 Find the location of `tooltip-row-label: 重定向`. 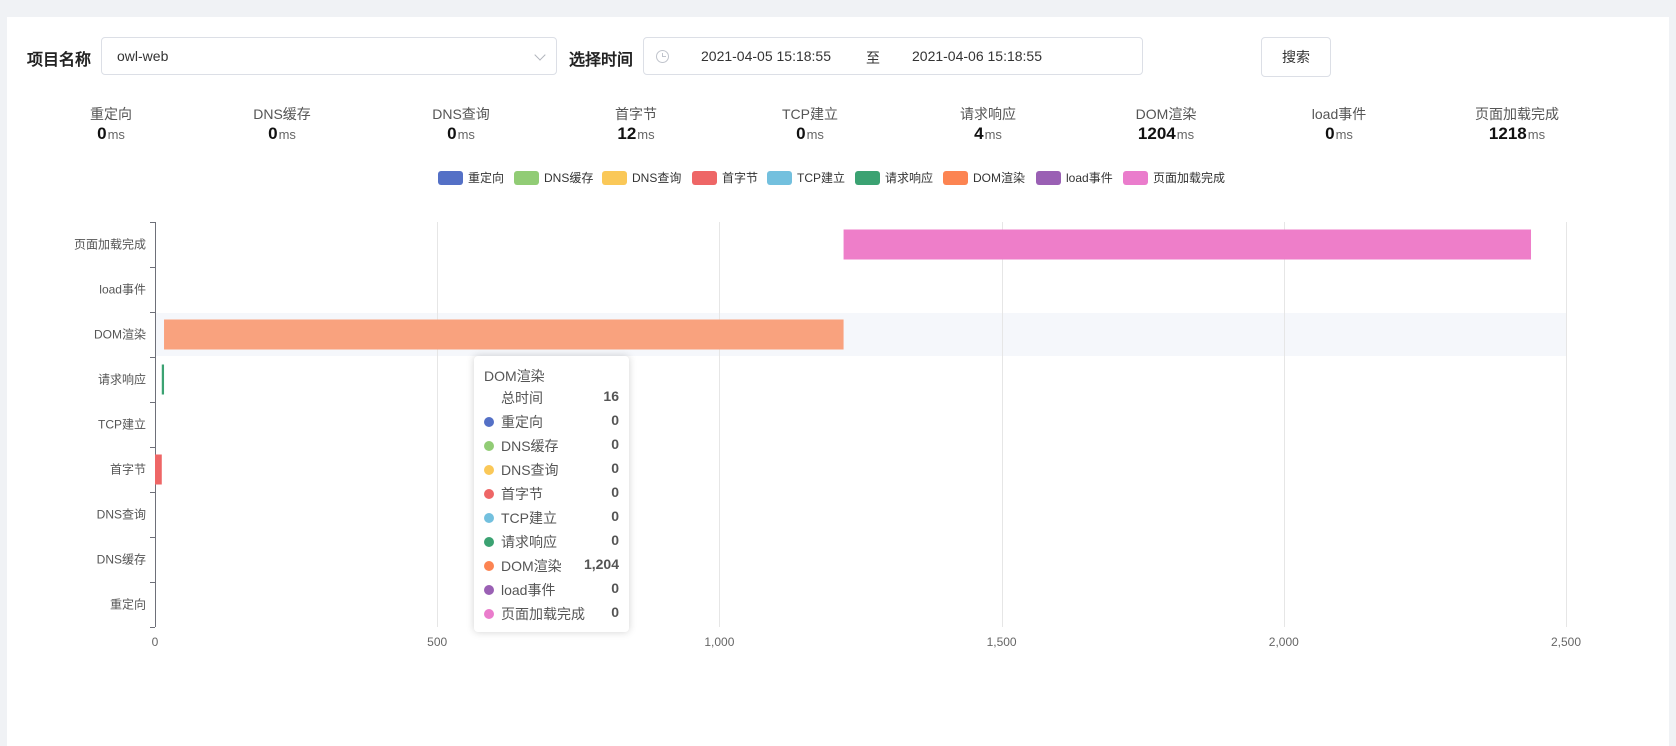

tooltip-row-label: 重定向 is located at coordinates (522, 422).